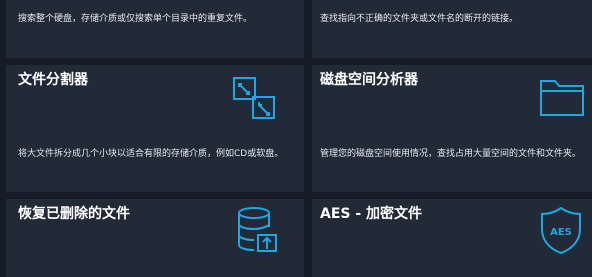  I want to click on database-restore-icon, so click(260, 231).